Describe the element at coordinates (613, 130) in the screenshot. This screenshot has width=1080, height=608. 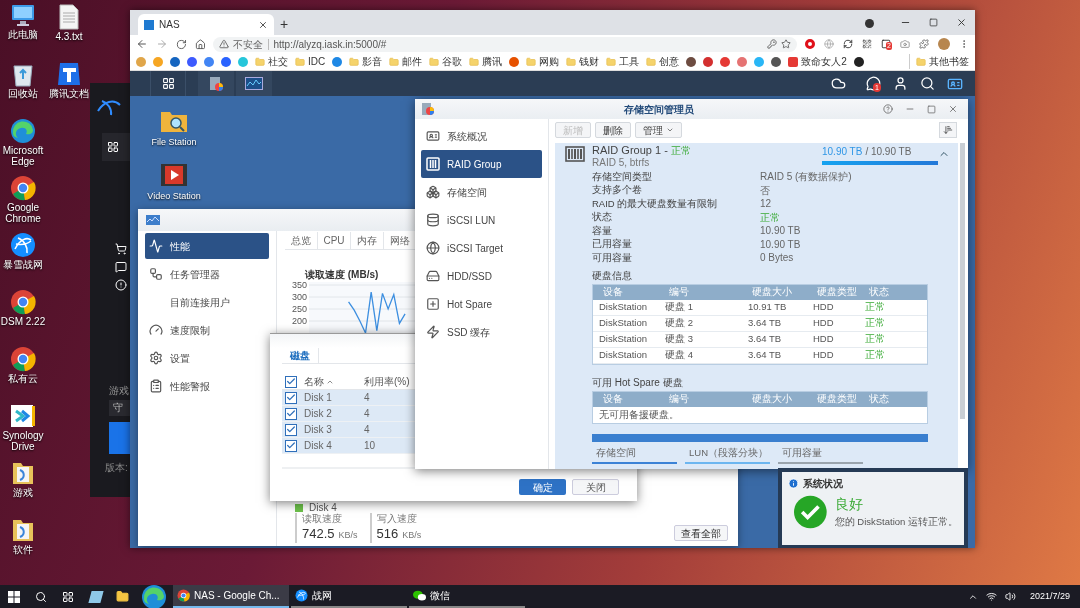
I see `toolbar-button: 删除` at that location.